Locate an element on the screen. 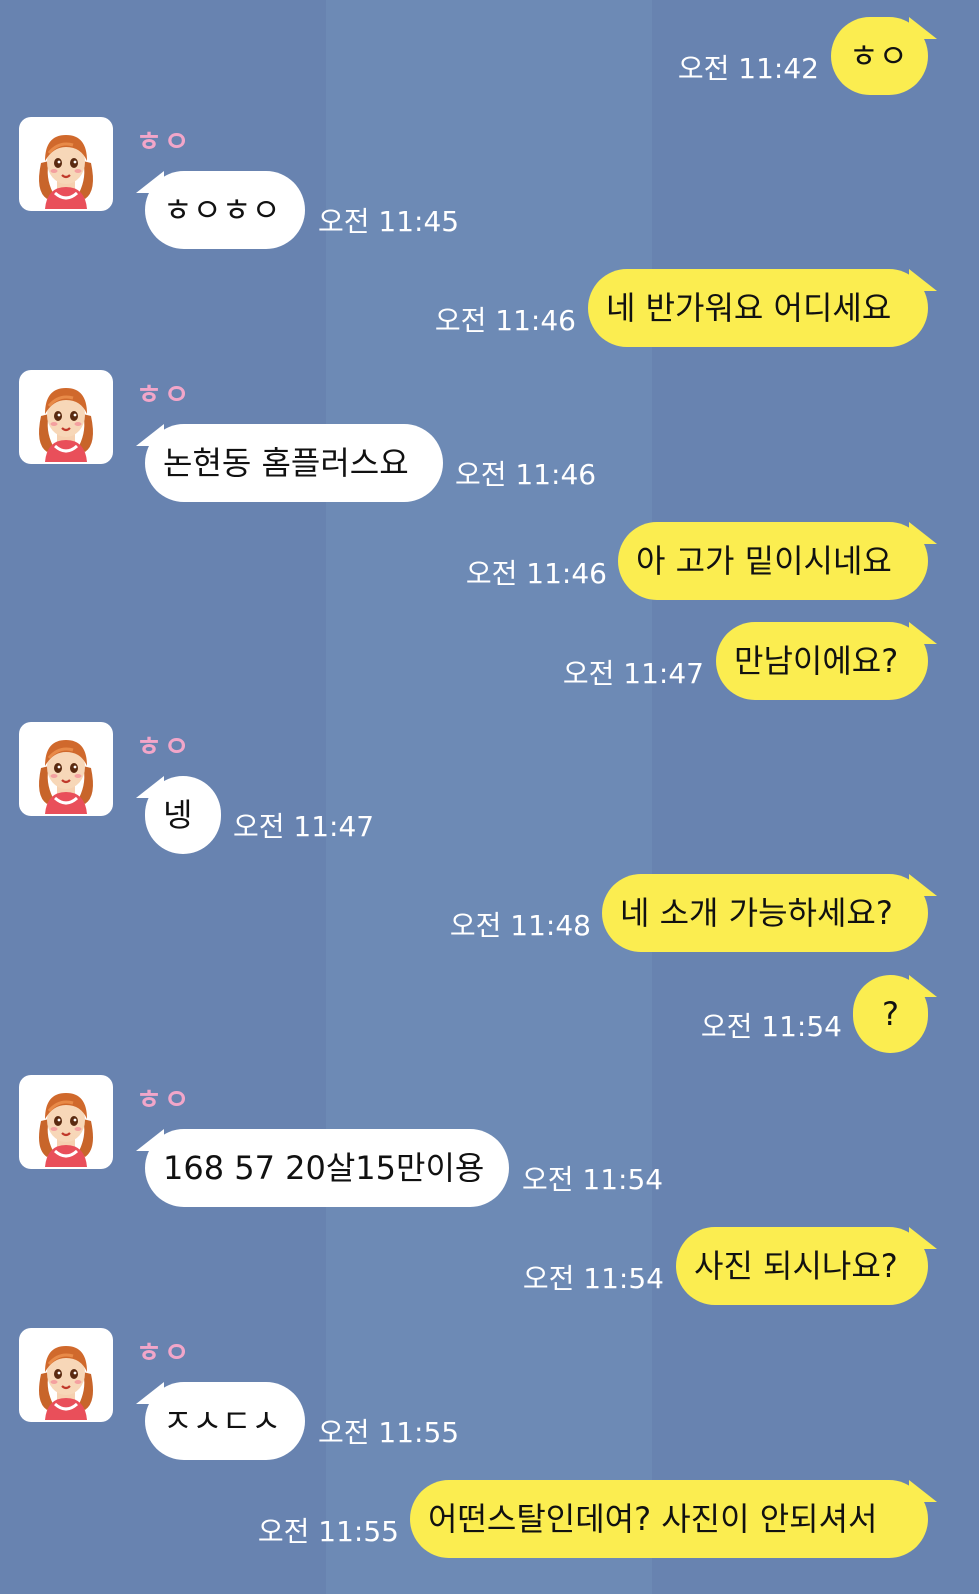 This screenshot has width=979, height=1594. message-timestamp: 오전 11:48 is located at coordinates (520, 925).